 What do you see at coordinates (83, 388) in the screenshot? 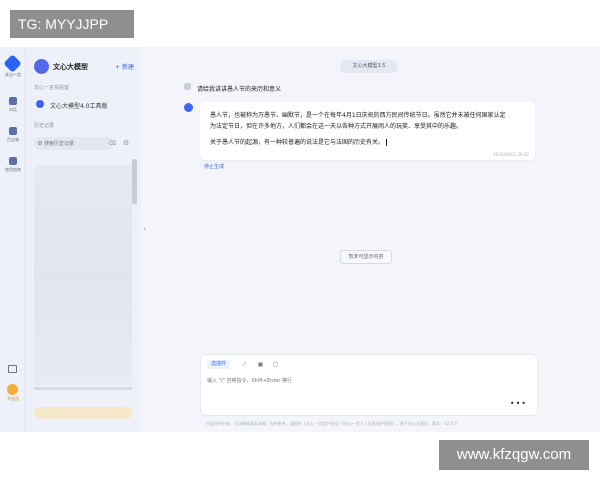
I see `sidebar-divider` at bounding box center [83, 388].